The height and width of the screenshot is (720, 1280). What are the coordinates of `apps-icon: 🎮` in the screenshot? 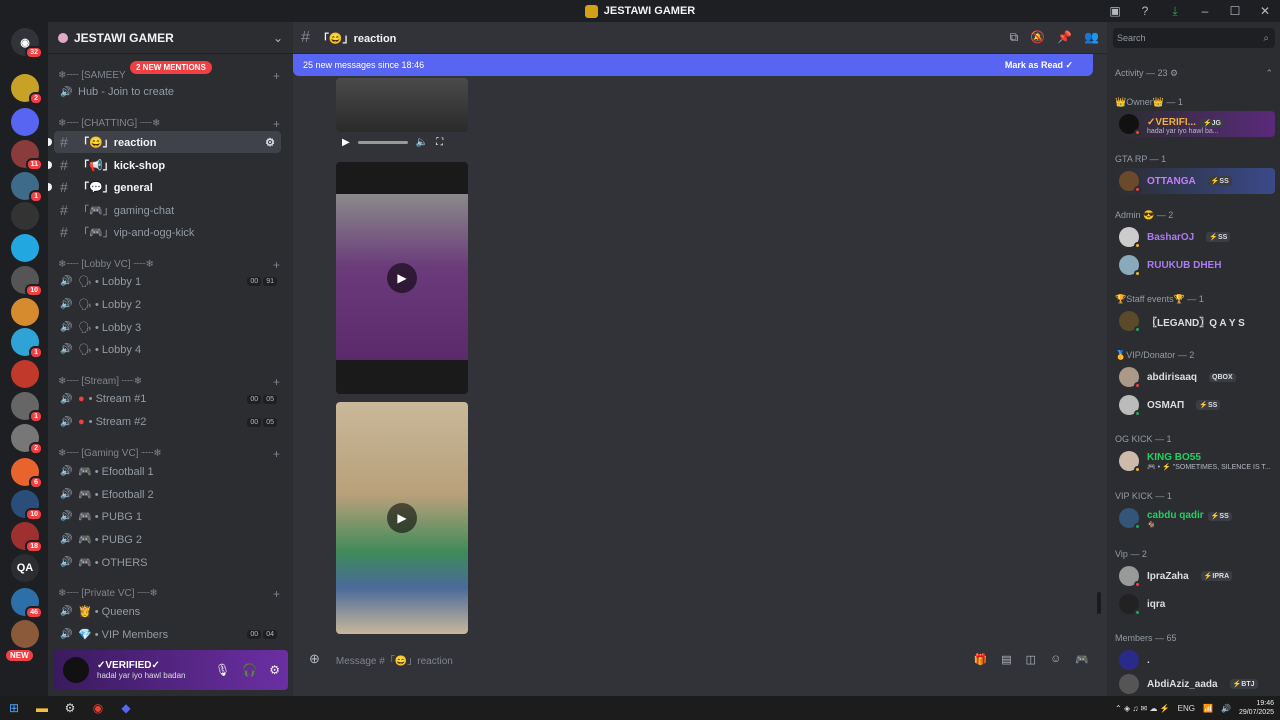 It's located at (1082, 659).